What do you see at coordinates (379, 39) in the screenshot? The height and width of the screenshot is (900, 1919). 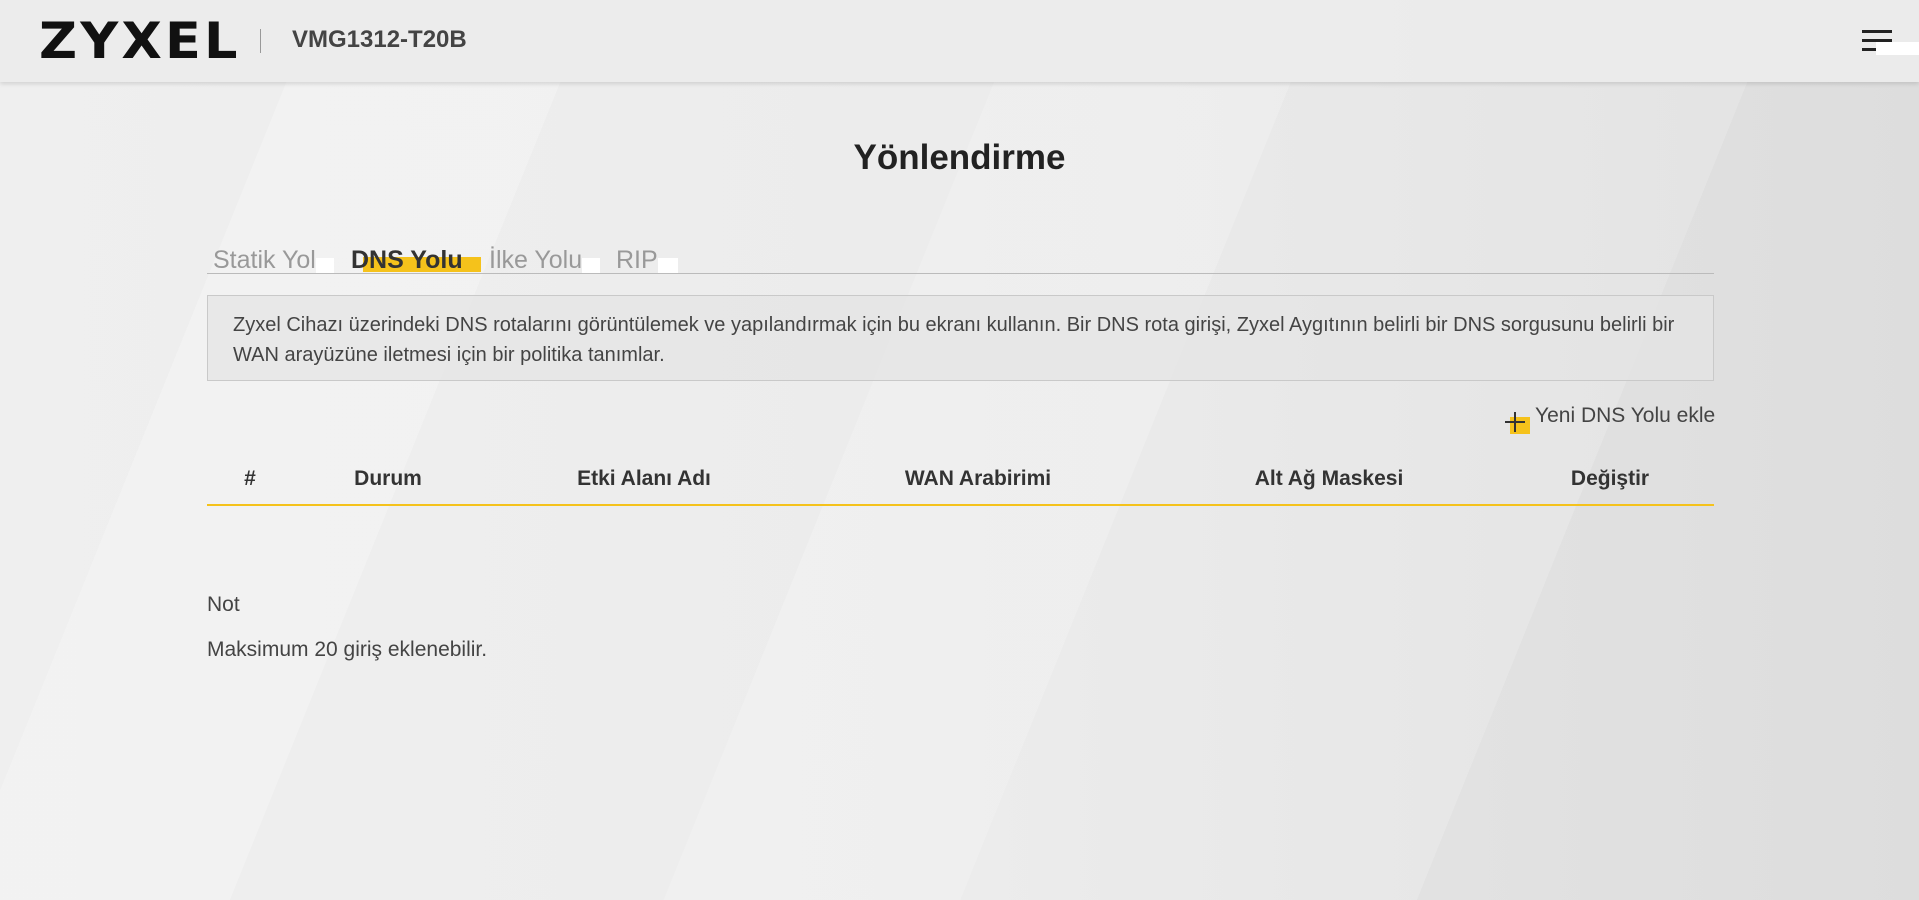 I see `device-model: VMG1312-T20B` at bounding box center [379, 39].